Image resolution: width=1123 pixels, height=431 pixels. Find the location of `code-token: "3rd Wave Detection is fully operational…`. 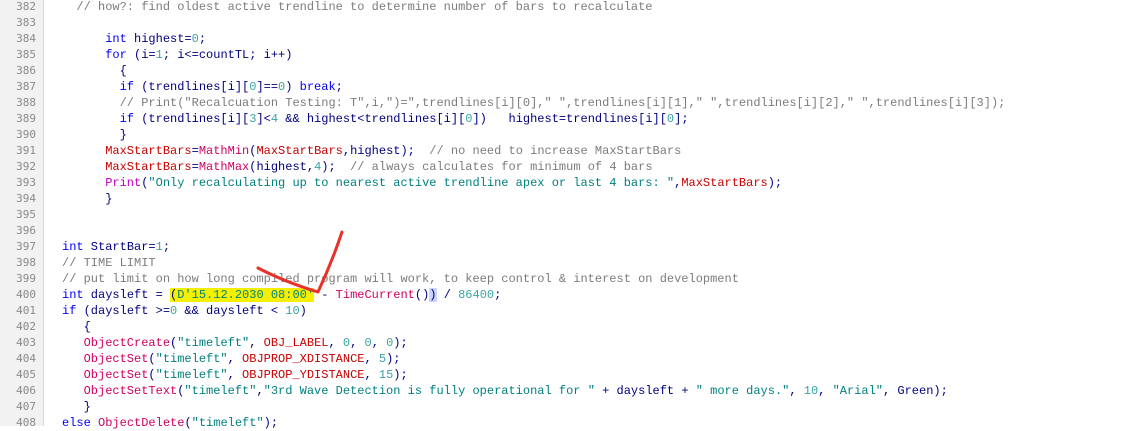

code-token: "3rd Wave Detection is fully operational… is located at coordinates (429, 391).